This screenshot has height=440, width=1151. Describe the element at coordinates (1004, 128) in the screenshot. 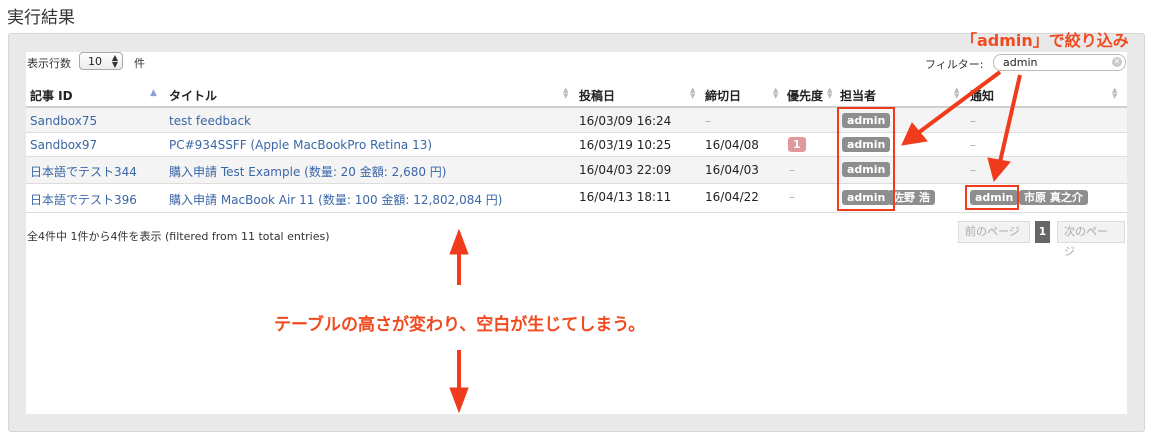

I see `arrow-to-notify-icon` at that location.